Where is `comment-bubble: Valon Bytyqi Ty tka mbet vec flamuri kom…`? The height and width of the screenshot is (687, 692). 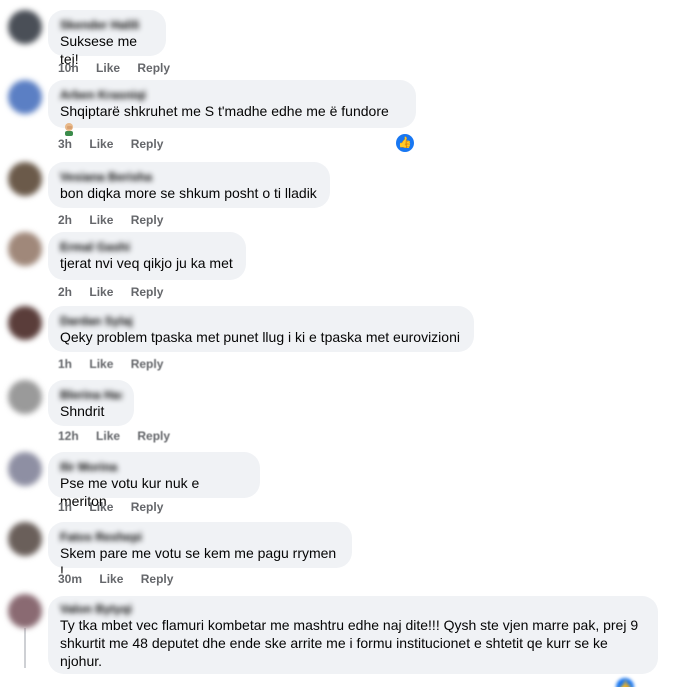
comment-bubble: Valon Bytyqi Ty tka mbet vec flamuri kom… is located at coordinates (353, 635).